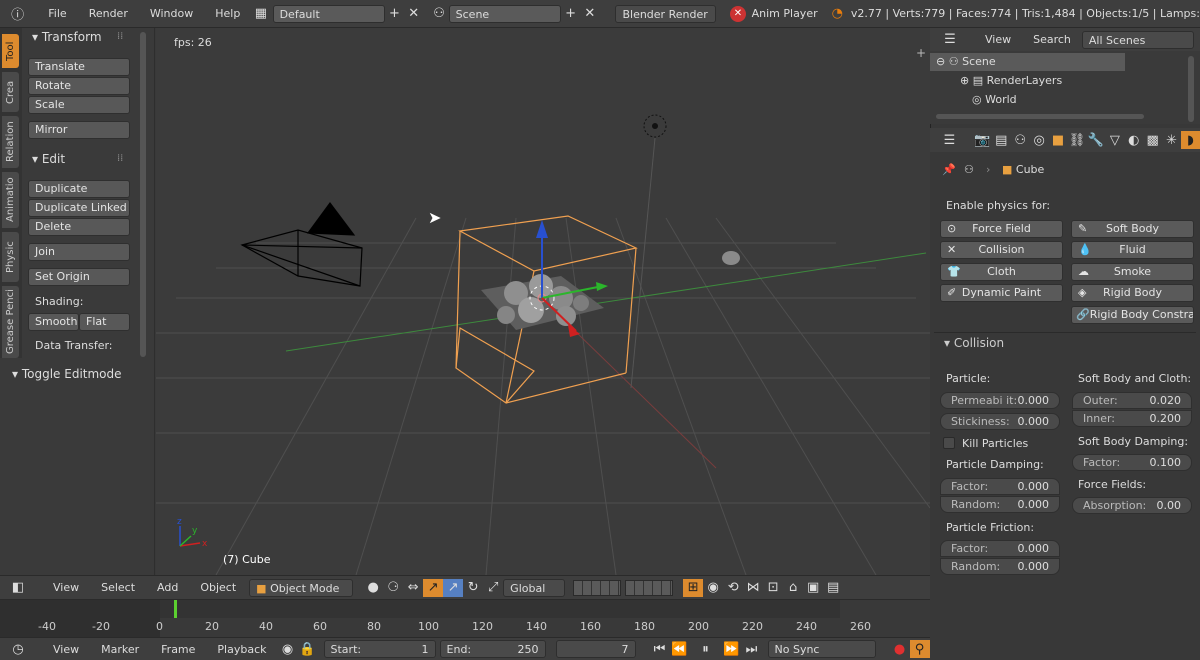  Describe the element at coordinates (1132, 505) in the screenshot. I see `absorption-field: Absorption: 0.00` at that location.